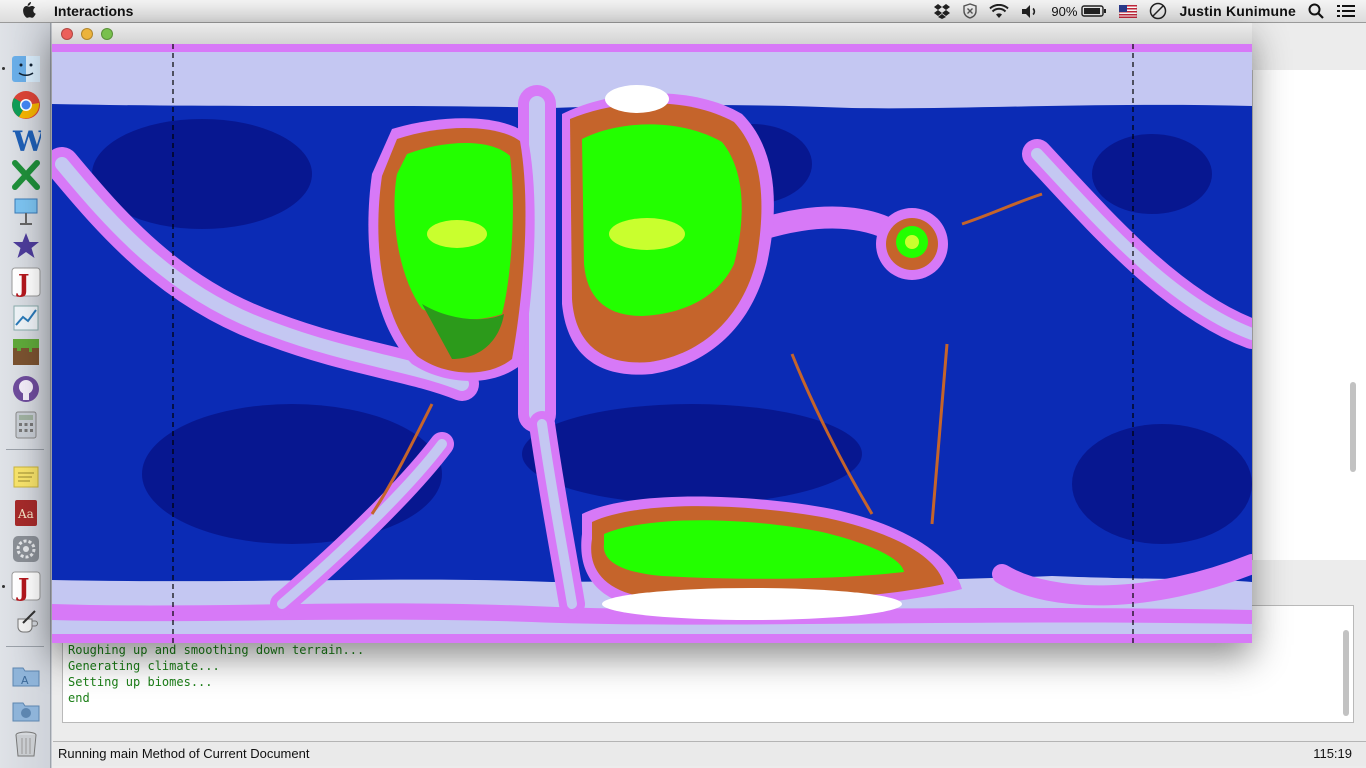 The height and width of the screenshot is (768, 1366). I want to click on minimize-button, so click(87, 34).